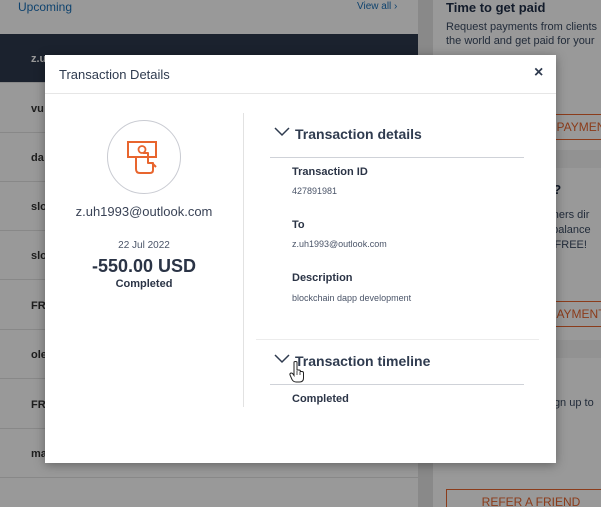  What do you see at coordinates (144, 284) in the screenshot?
I see `transaction-status: Completed` at bounding box center [144, 284].